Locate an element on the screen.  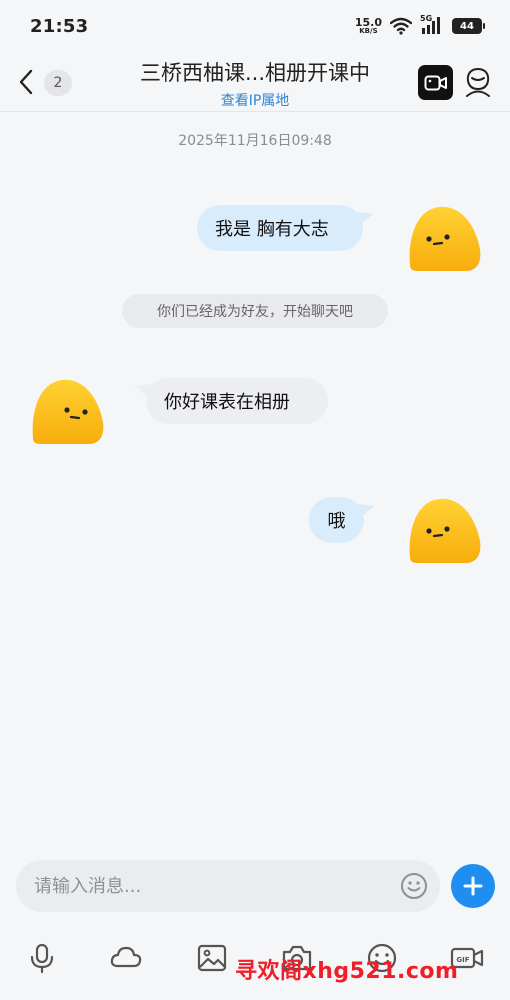
message-bubble-received: 你好课表在相册 is located at coordinates (237, 401).